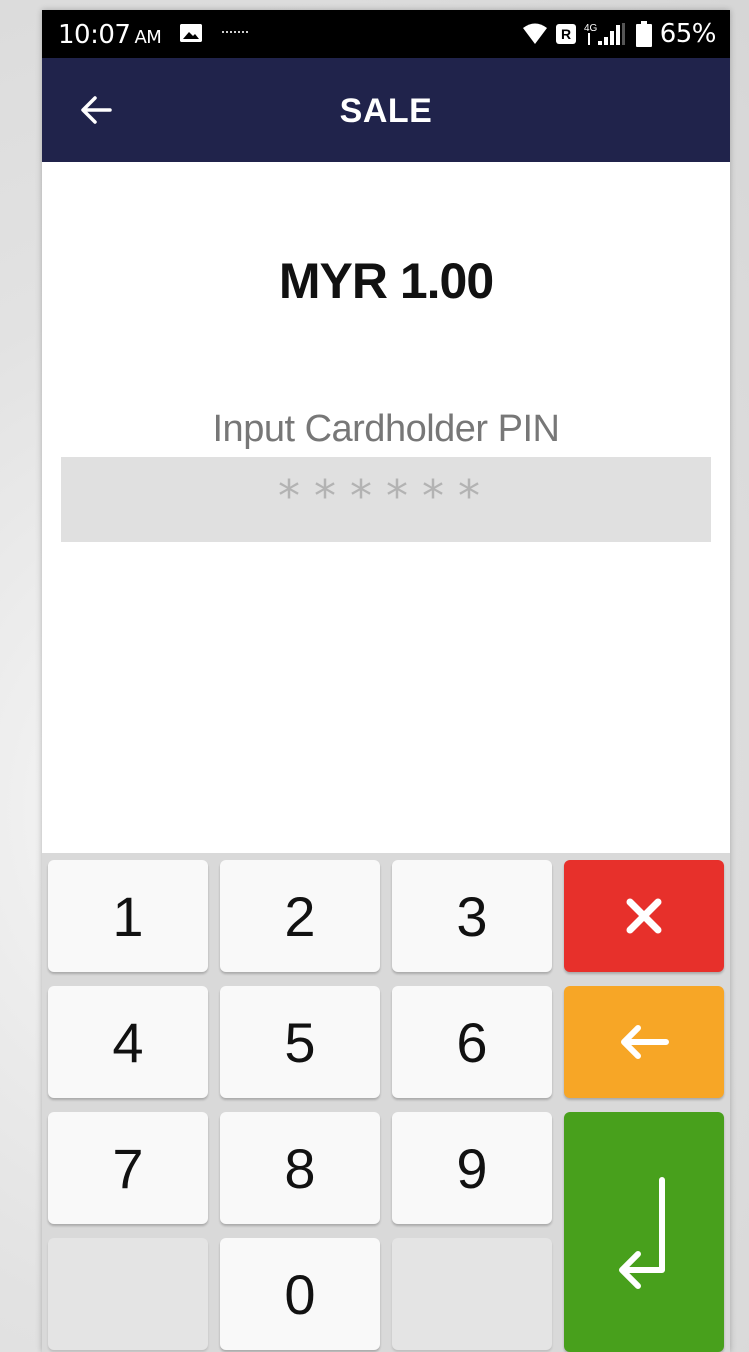 The width and height of the screenshot is (749, 1352). I want to click on battery-icon, so click(643, 34).